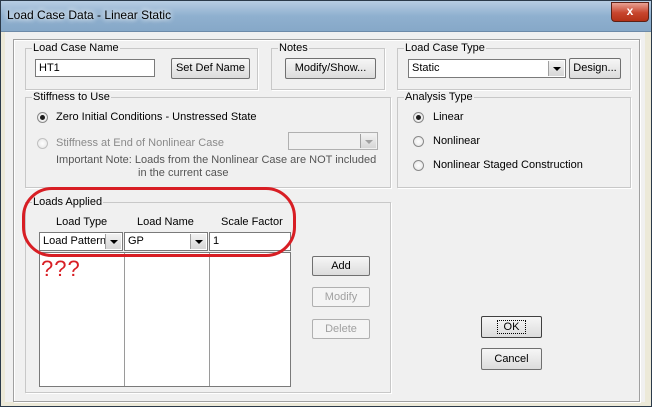 This screenshot has height=407, width=652. I want to click on important-note-line2: in the current case, so click(183, 173).